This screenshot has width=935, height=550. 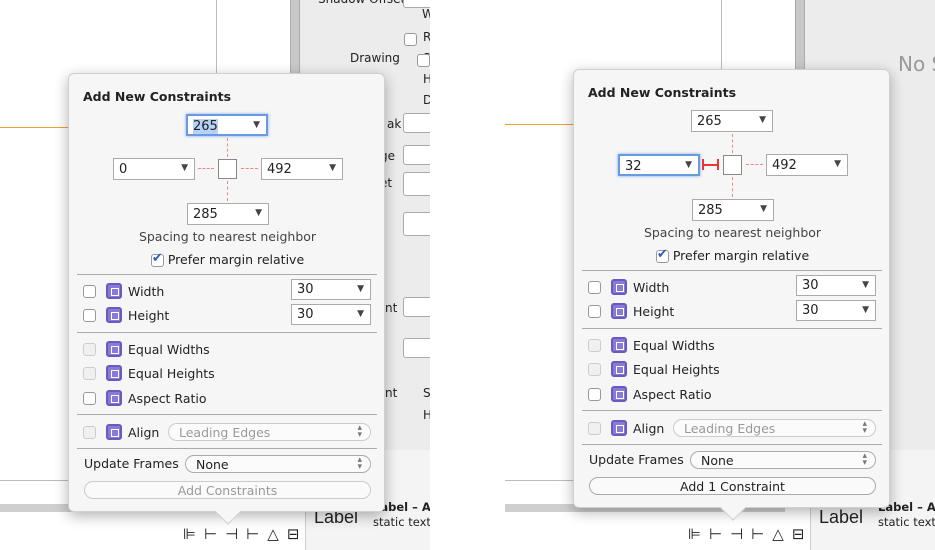 What do you see at coordinates (171, 373) in the screenshot?
I see `equal-heights-label: Equal Heights` at bounding box center [171, 373].